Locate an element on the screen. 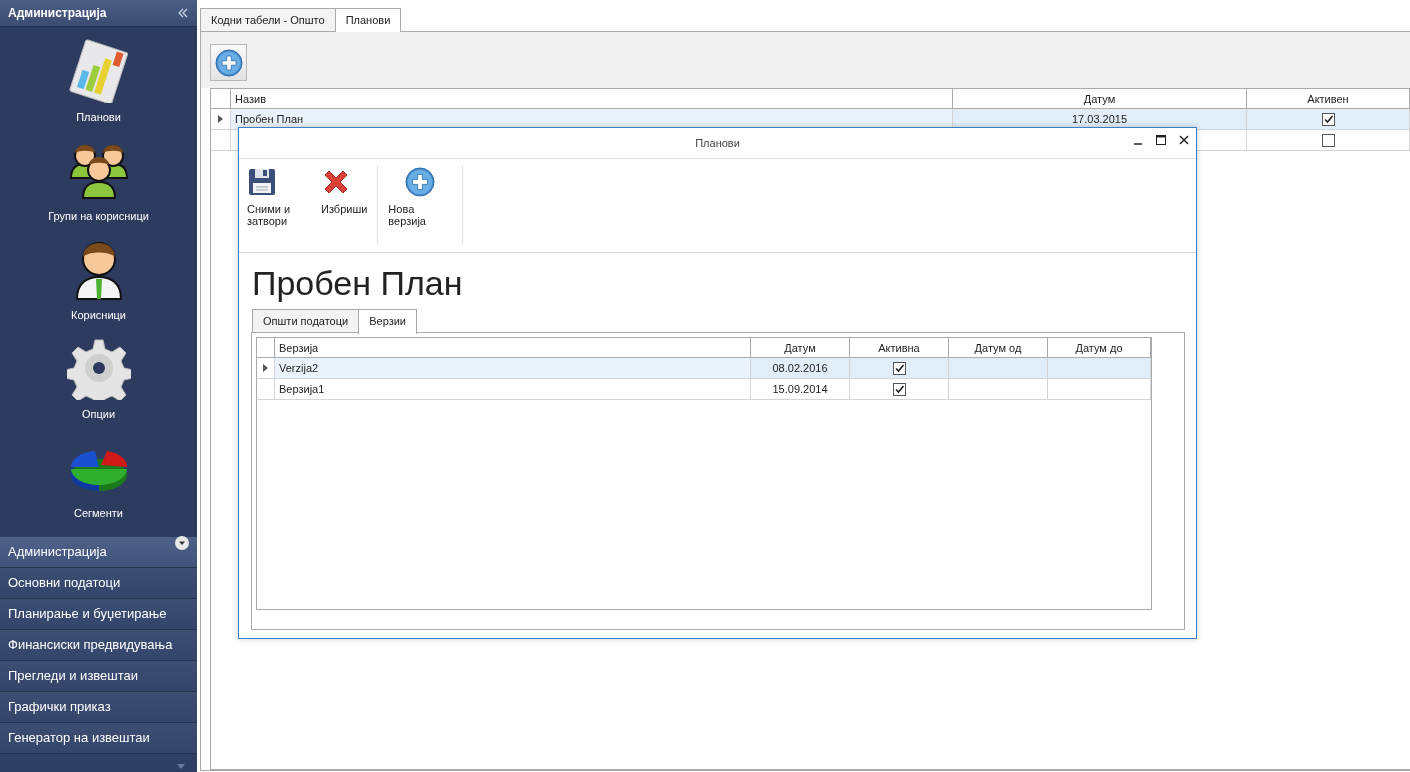 The height and width of the screenshot is (772, 1410). tab: Кодни табели - Општо is located at coordinates (268, 19).